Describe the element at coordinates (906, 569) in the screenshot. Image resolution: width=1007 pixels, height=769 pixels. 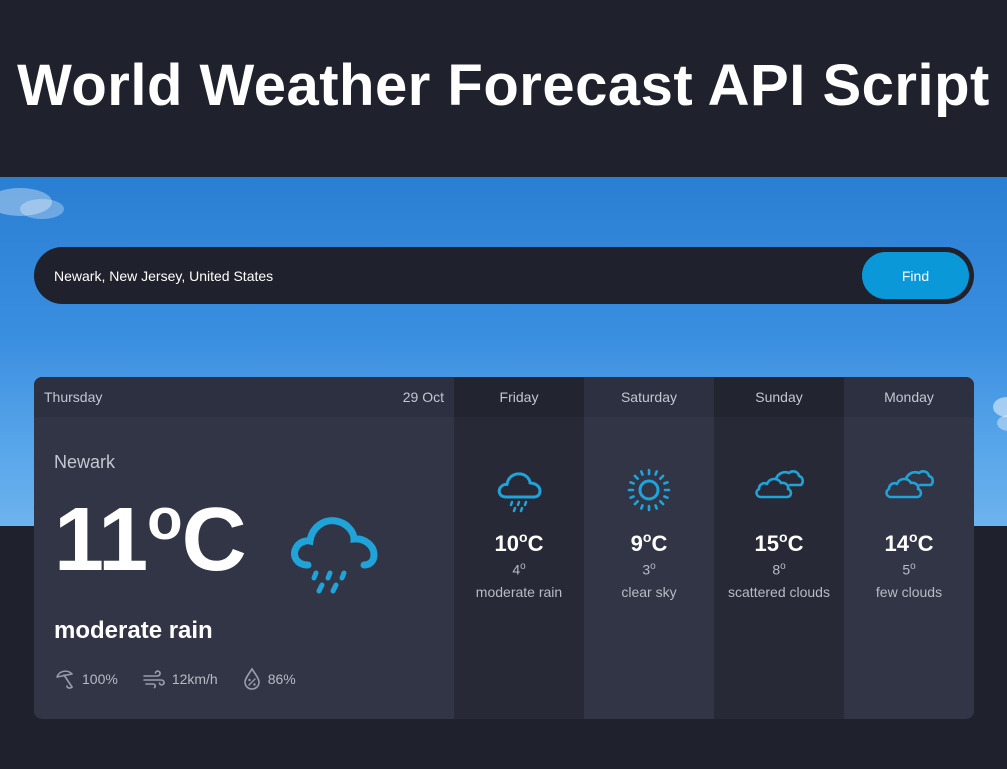
I see `forecast-low-value: 5` at that location.